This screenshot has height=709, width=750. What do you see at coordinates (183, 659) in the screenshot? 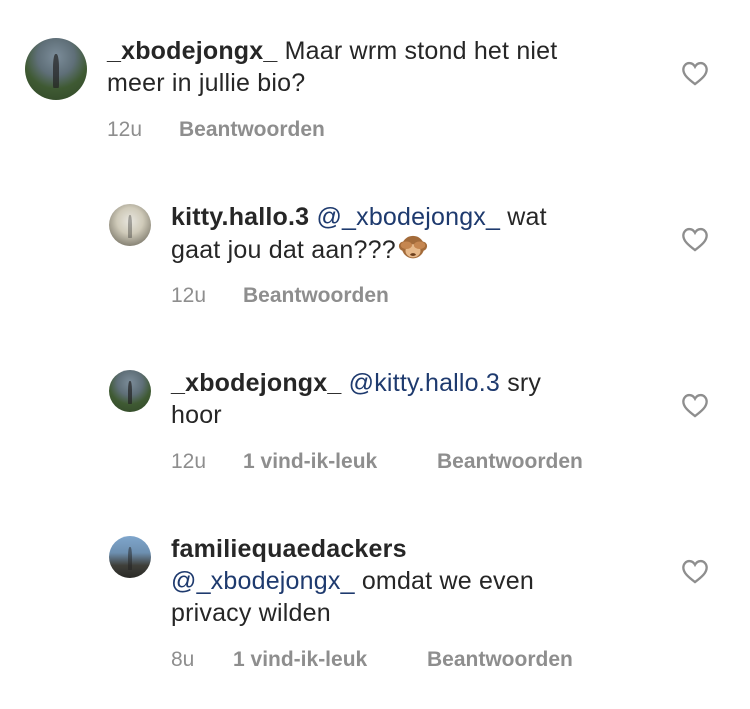
I see `timestamp: 8u` at bounding box center [183, 659].